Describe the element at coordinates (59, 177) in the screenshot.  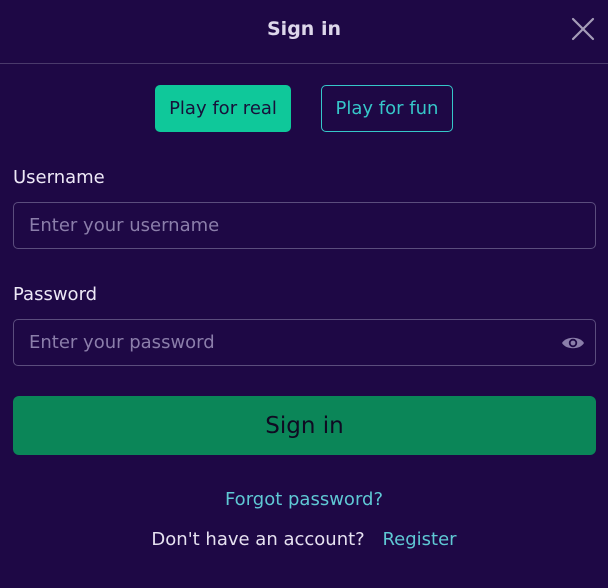
I see `username-label: Username` at that location.